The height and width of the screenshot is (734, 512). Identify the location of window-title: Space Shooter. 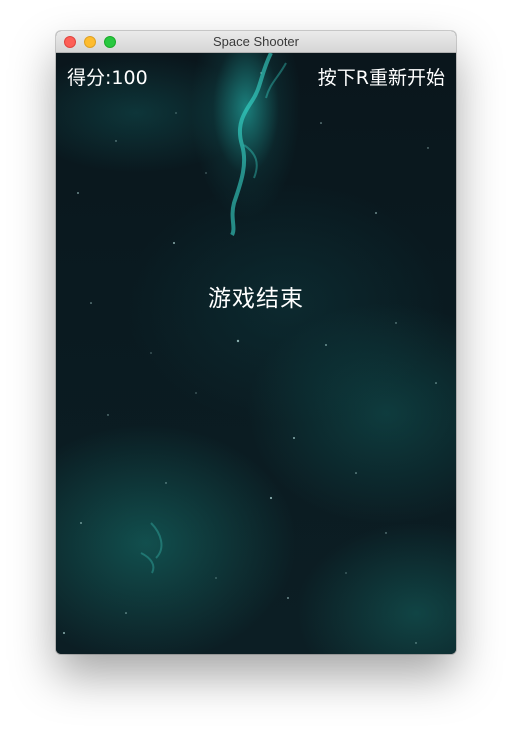
(255, 41).